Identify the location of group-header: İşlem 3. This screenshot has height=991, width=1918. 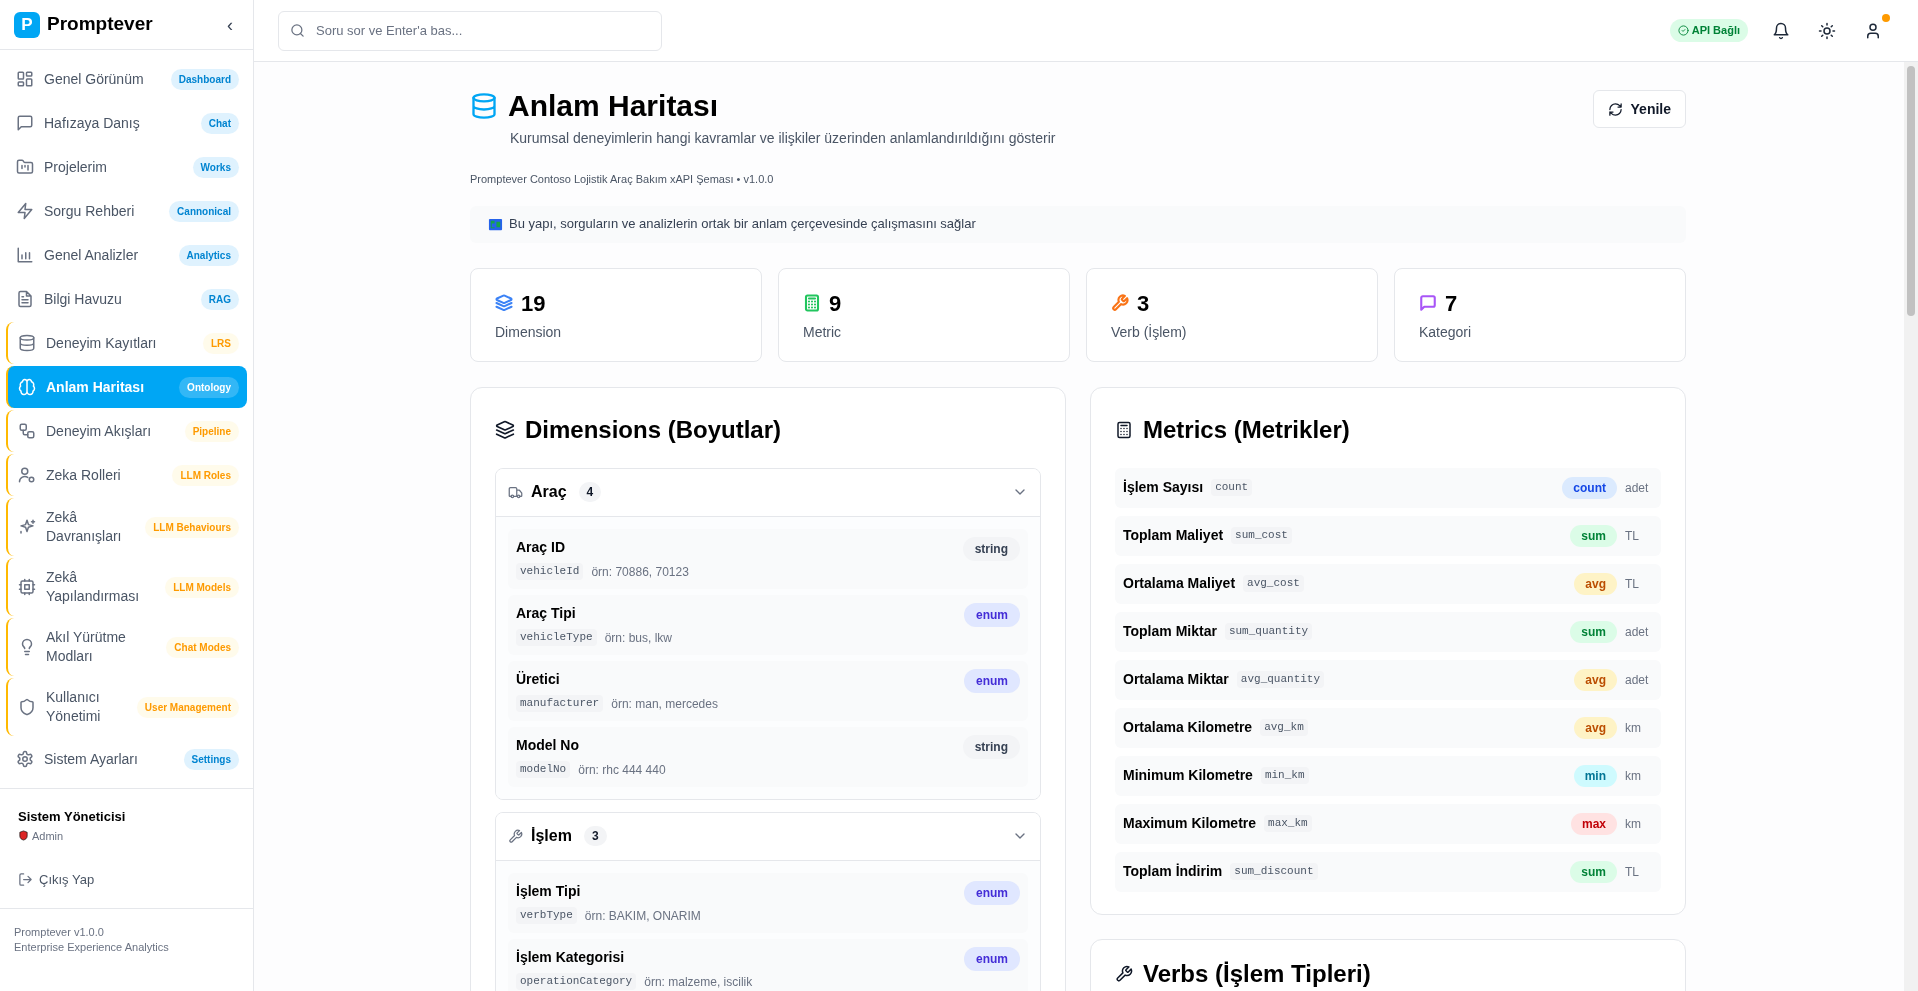
(768, 836).